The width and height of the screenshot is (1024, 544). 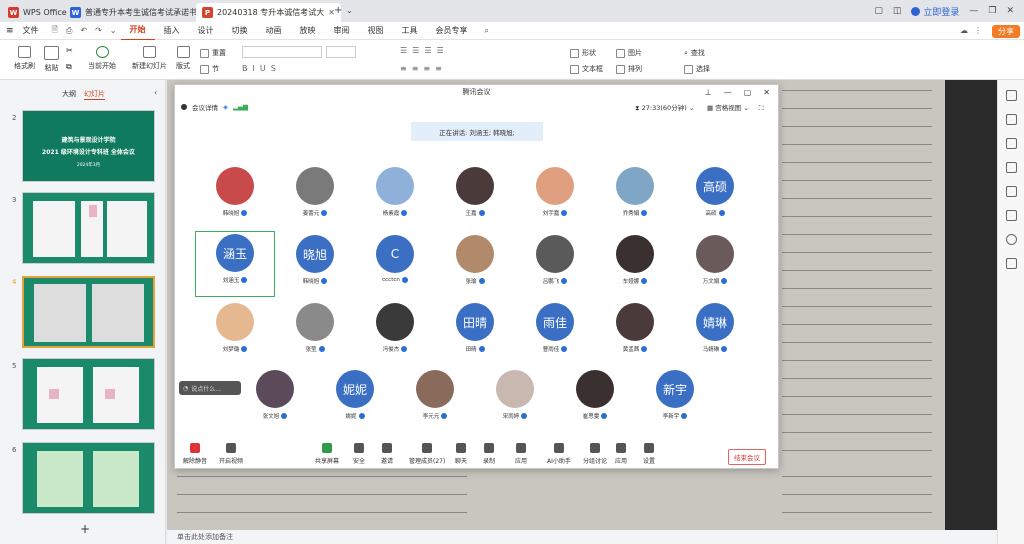 What do you see at coordinates (69, 31) in the screenshot?
I see `print-icon: ⎙` at bounding box center [69, 31].